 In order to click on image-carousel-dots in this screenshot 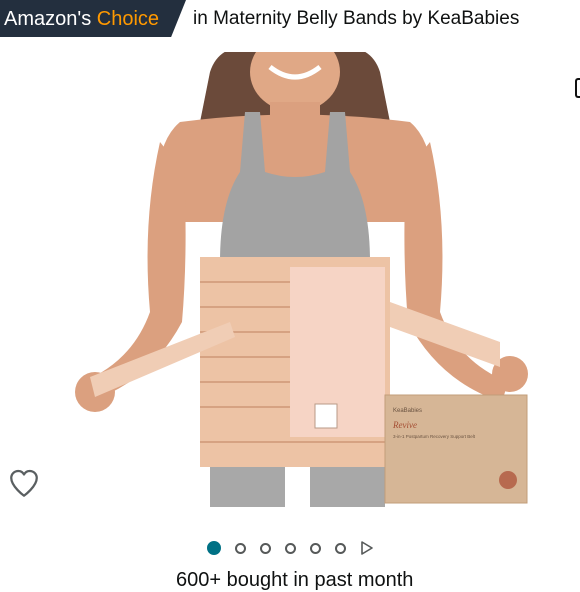, I will do `click(290, 548)`.